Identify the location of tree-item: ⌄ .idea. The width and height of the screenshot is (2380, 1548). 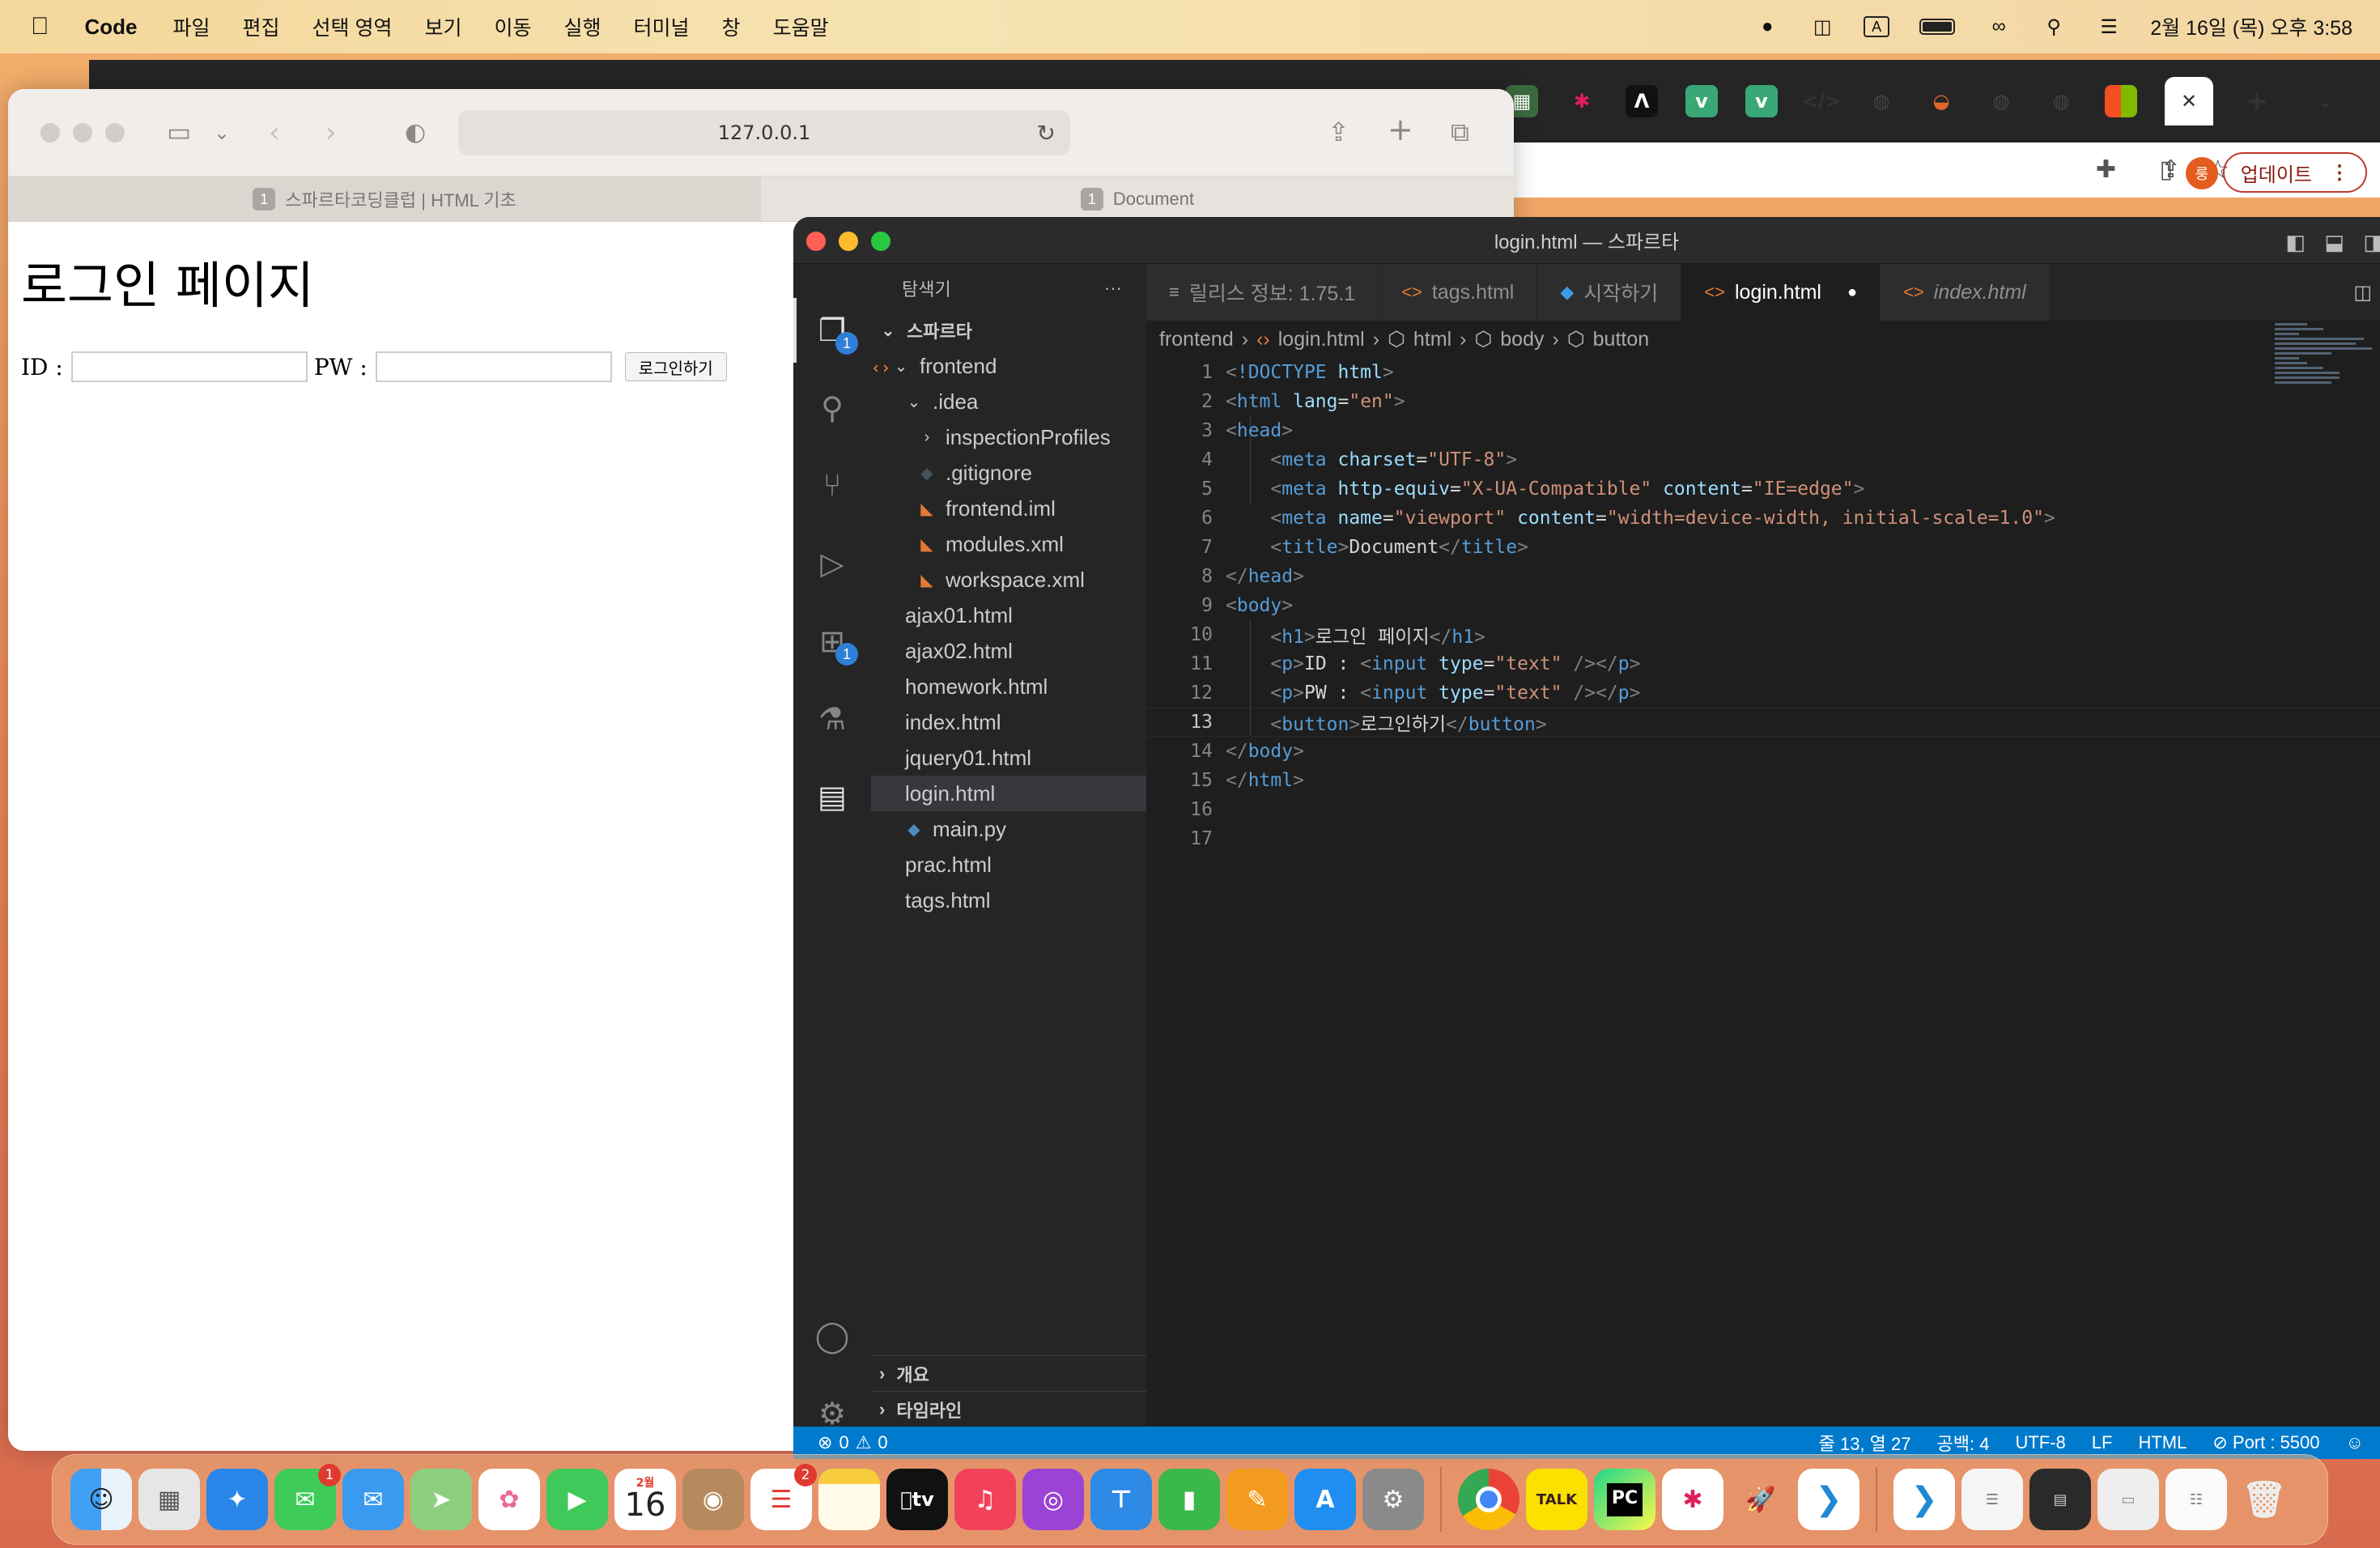
(1008, 402).